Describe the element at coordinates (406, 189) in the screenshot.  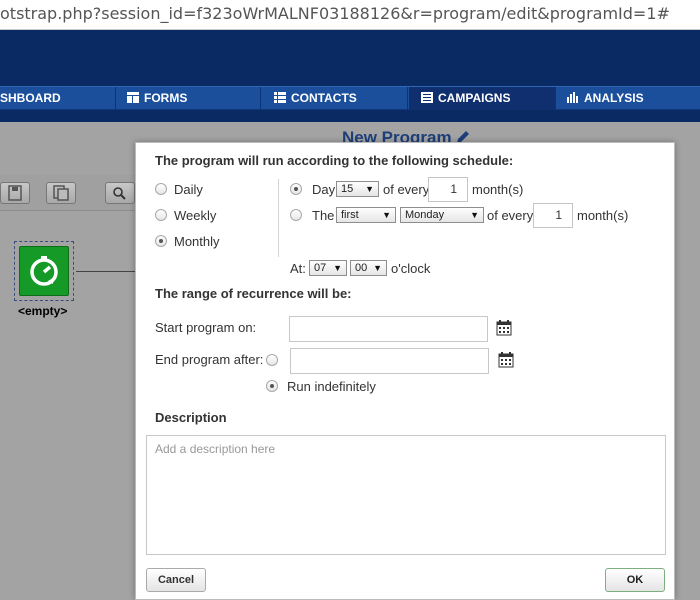
I see `day-of-every-label: of every` at that location.